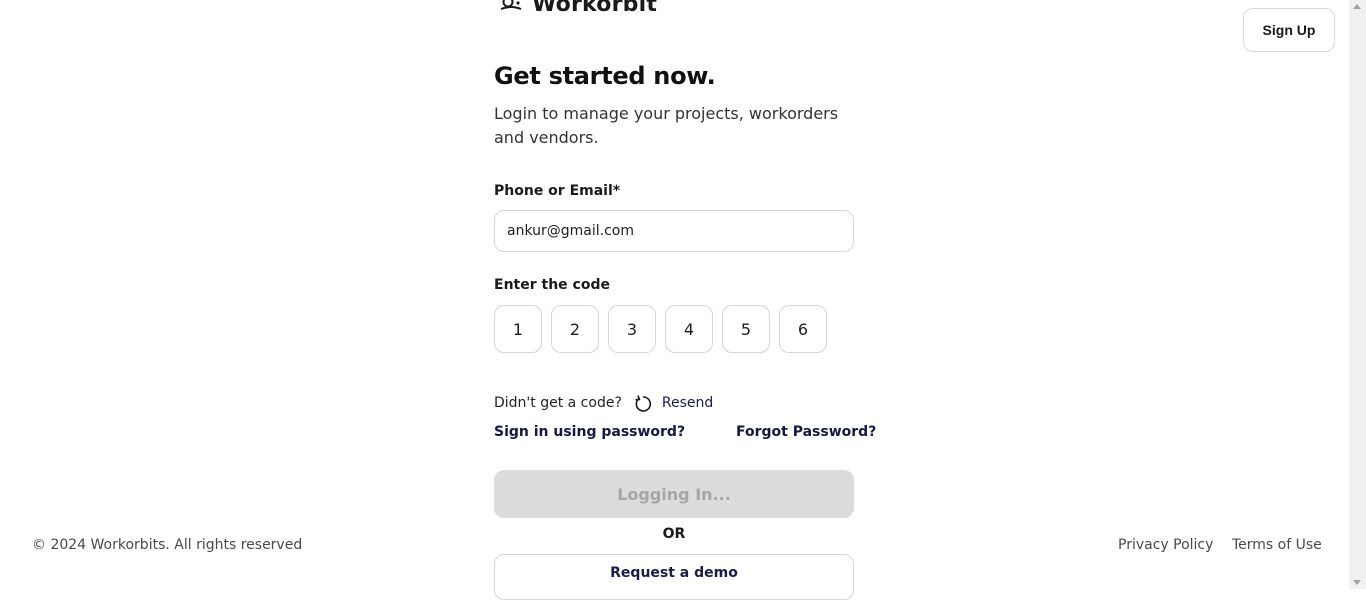 The width and height of the screenshot is (1366, 600). What do you see at coordinates (167, 545) in the screenshot?
I see `copyright-text: © 2024 Workorbits. All rights reserved` at bounding box center [167, 545].